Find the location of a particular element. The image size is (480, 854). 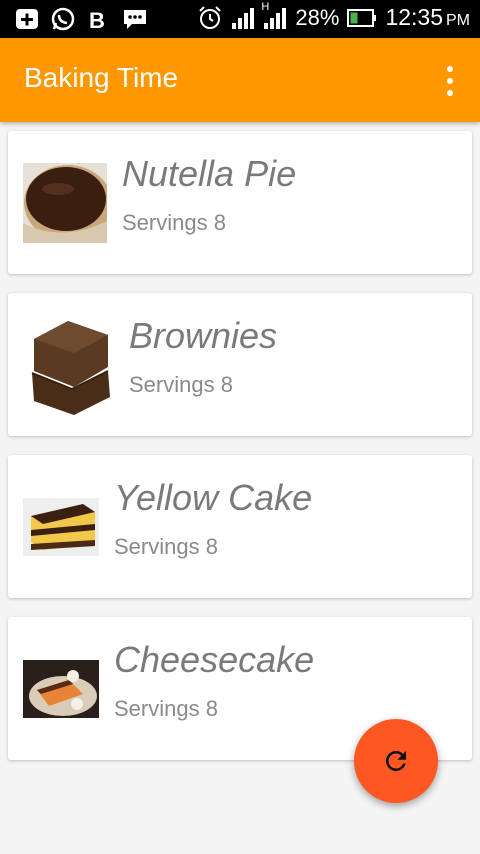

battery-percent: 28% is located at coordinates (317, 17).